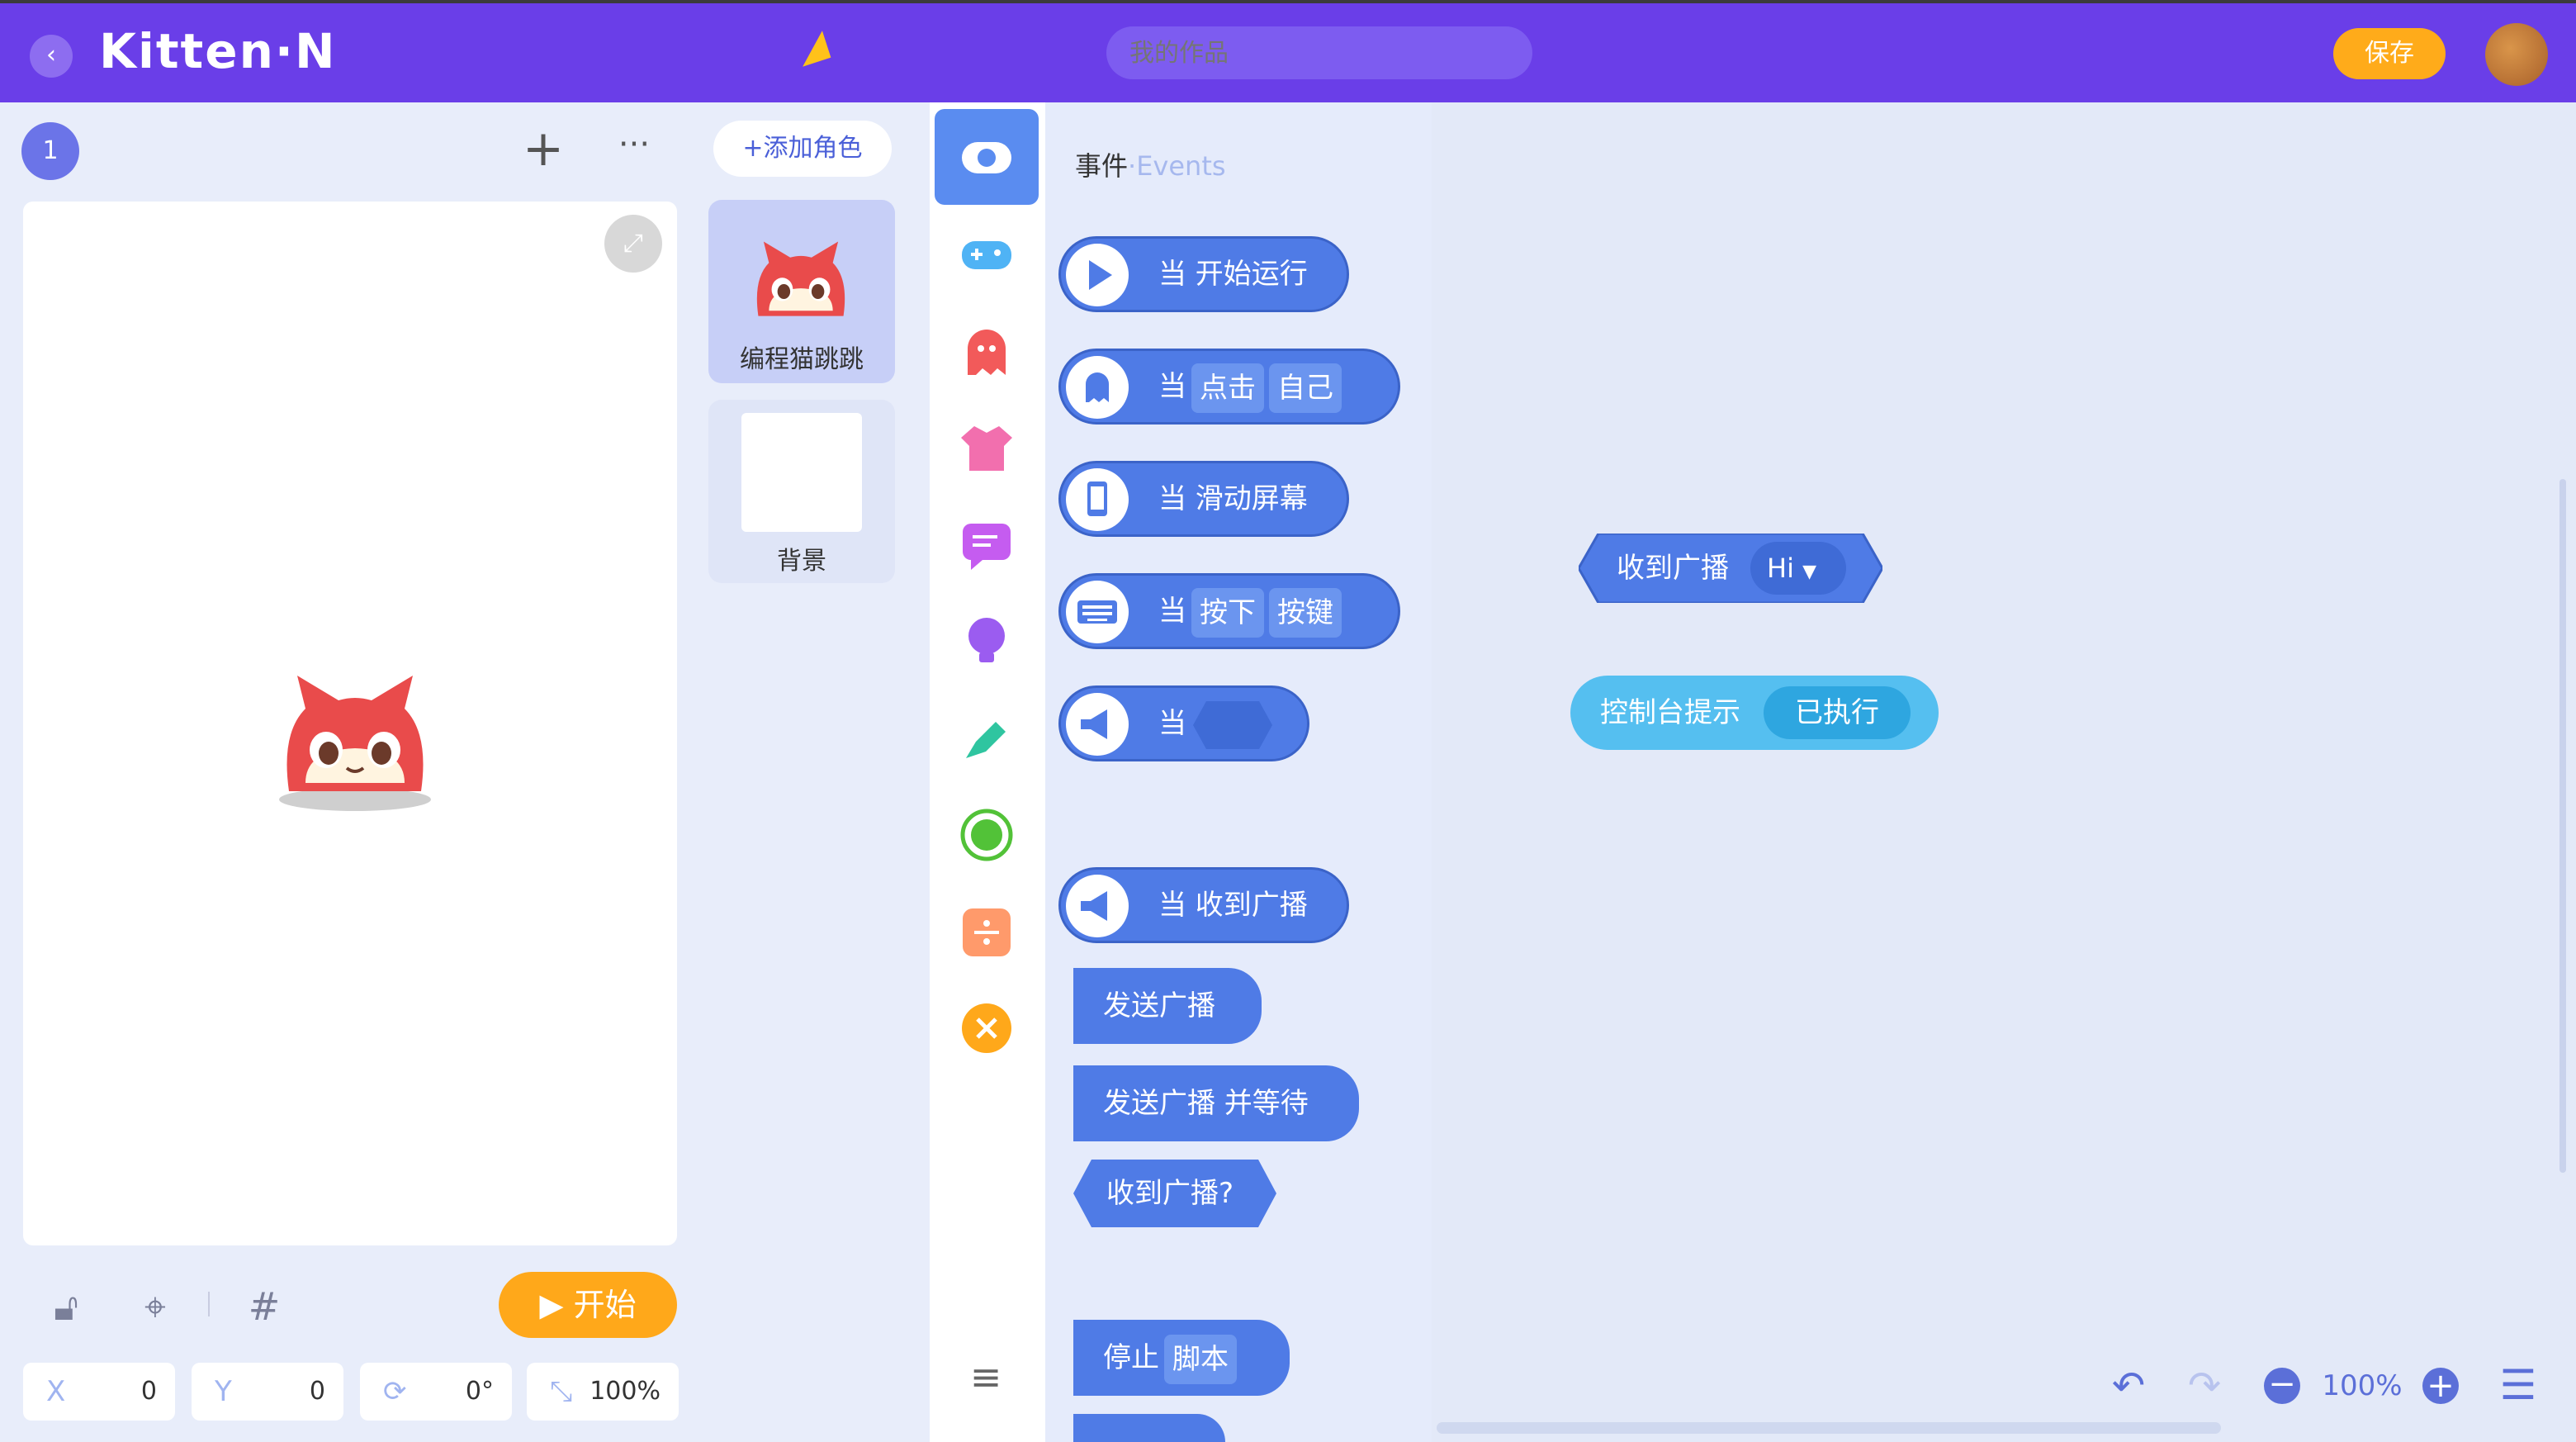 Image resolution: width=2576 pixels, height=1442 pixels. Describe the element at coordinates (2362, 1385) in the screenshot. I see `zoom-level: 100%` at that location.